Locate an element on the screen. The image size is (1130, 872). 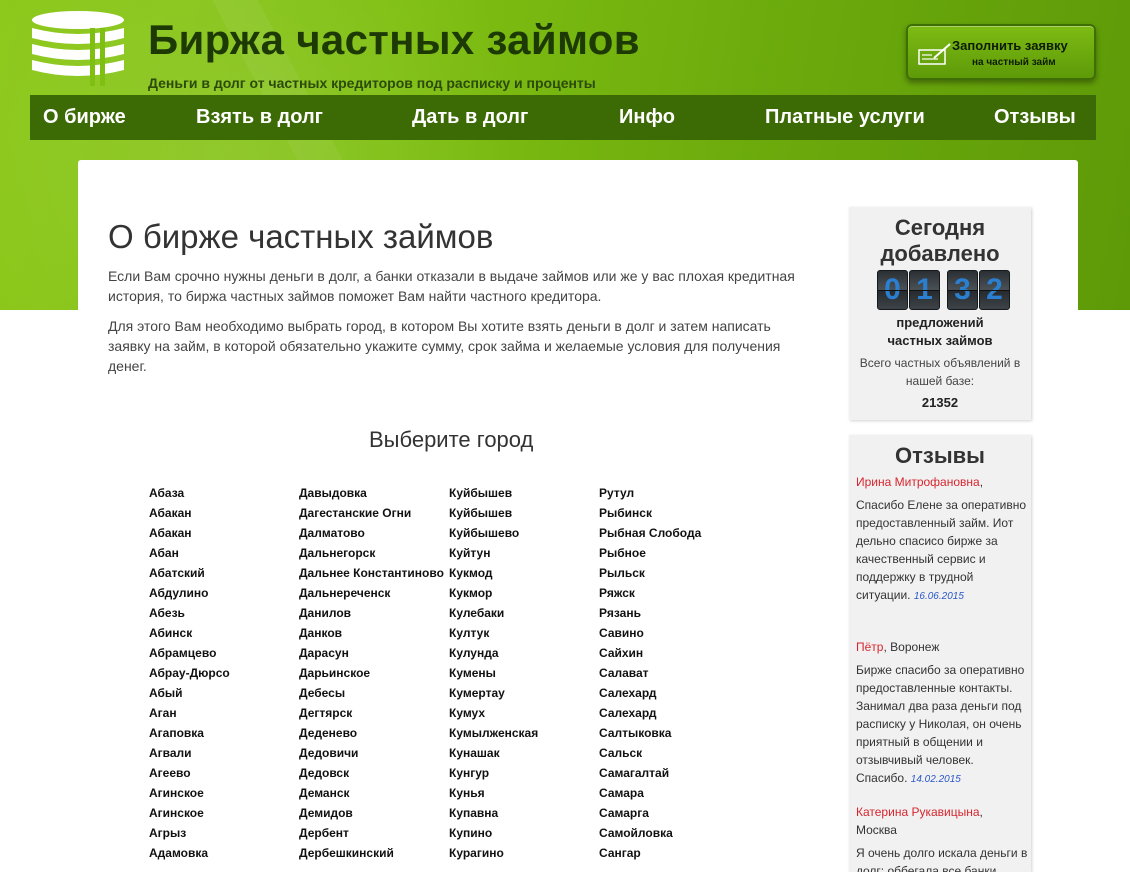
city-link: Дарасун is located at coordinates (324, 653).